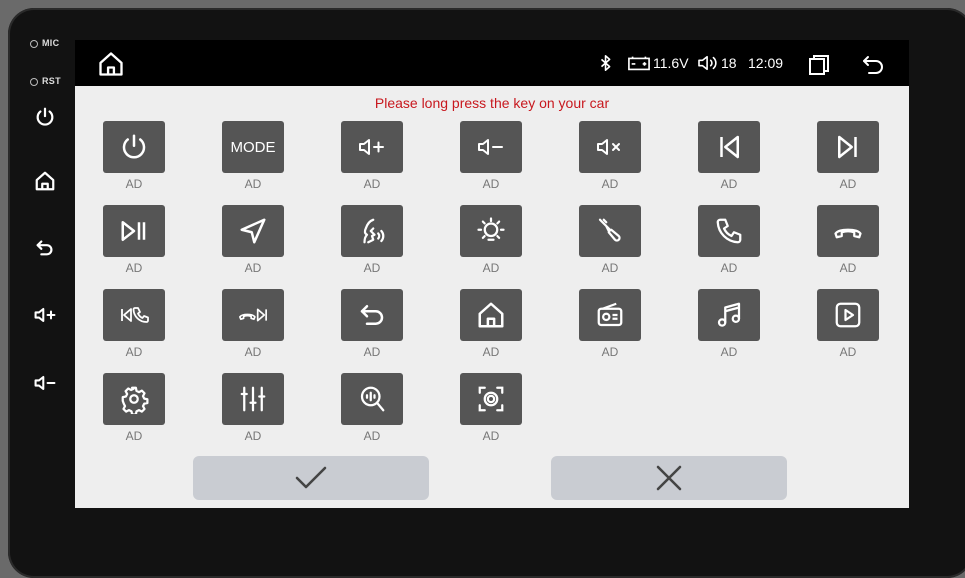 The height and width of the screenshot is (578, 965). Describe the element at coordinates (707, 63) in the screenshot. I see `speaker-icon` at that location.